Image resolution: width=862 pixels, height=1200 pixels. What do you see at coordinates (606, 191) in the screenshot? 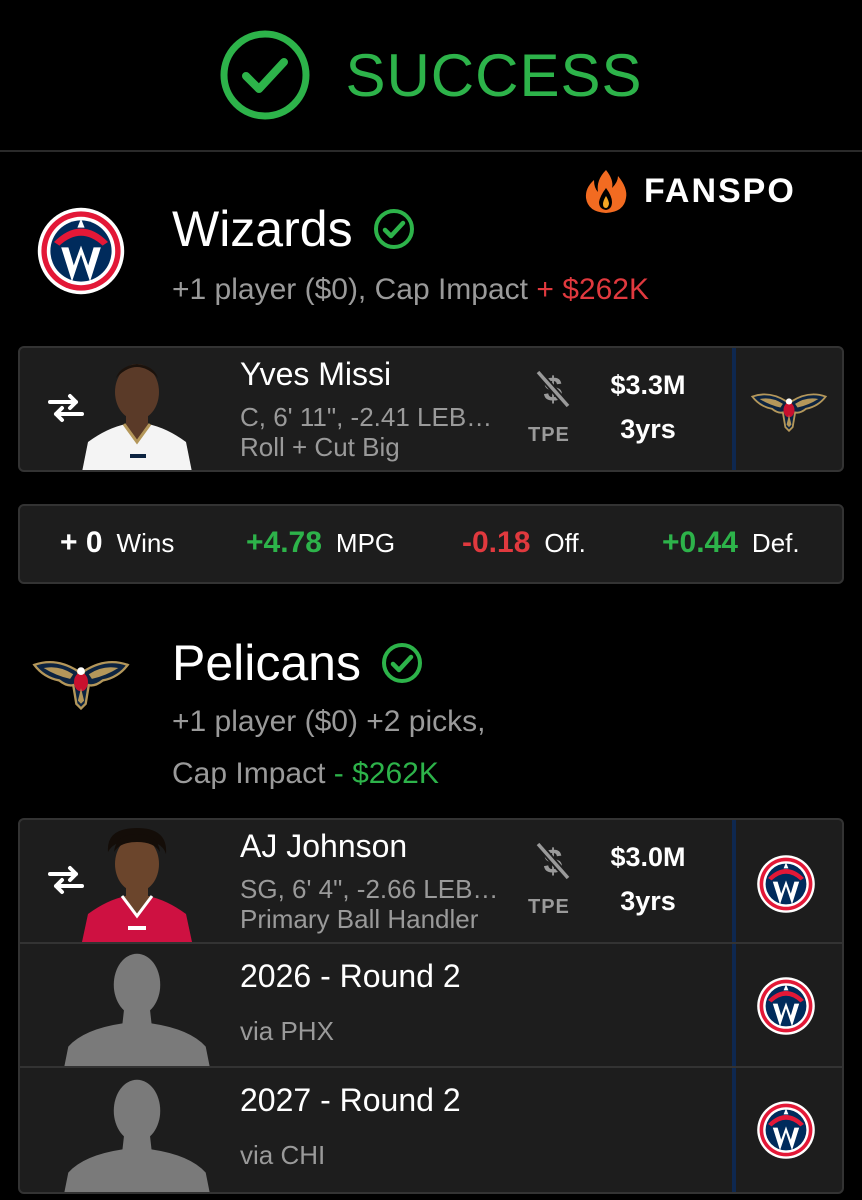
I see `flame-icon` at bounding box center [606, 191].